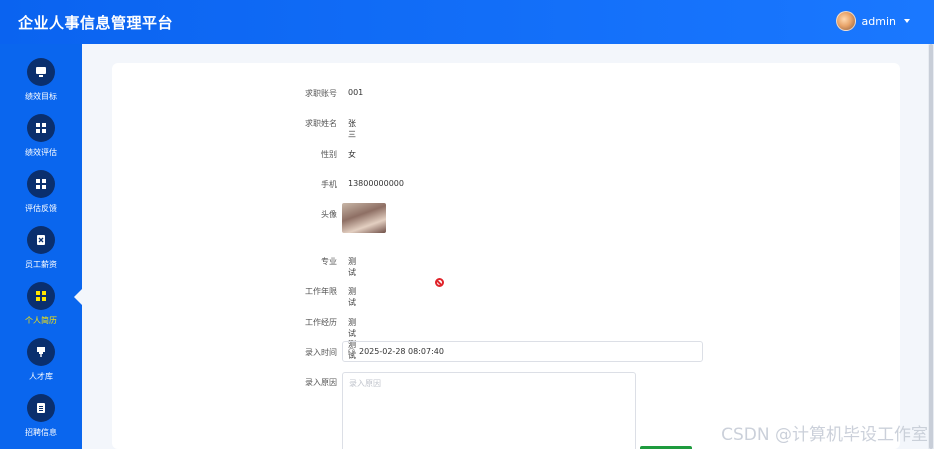  Describe the element at coordinates (41, 240) in the screenshot. I see `clipboard-x-icon` at that location.